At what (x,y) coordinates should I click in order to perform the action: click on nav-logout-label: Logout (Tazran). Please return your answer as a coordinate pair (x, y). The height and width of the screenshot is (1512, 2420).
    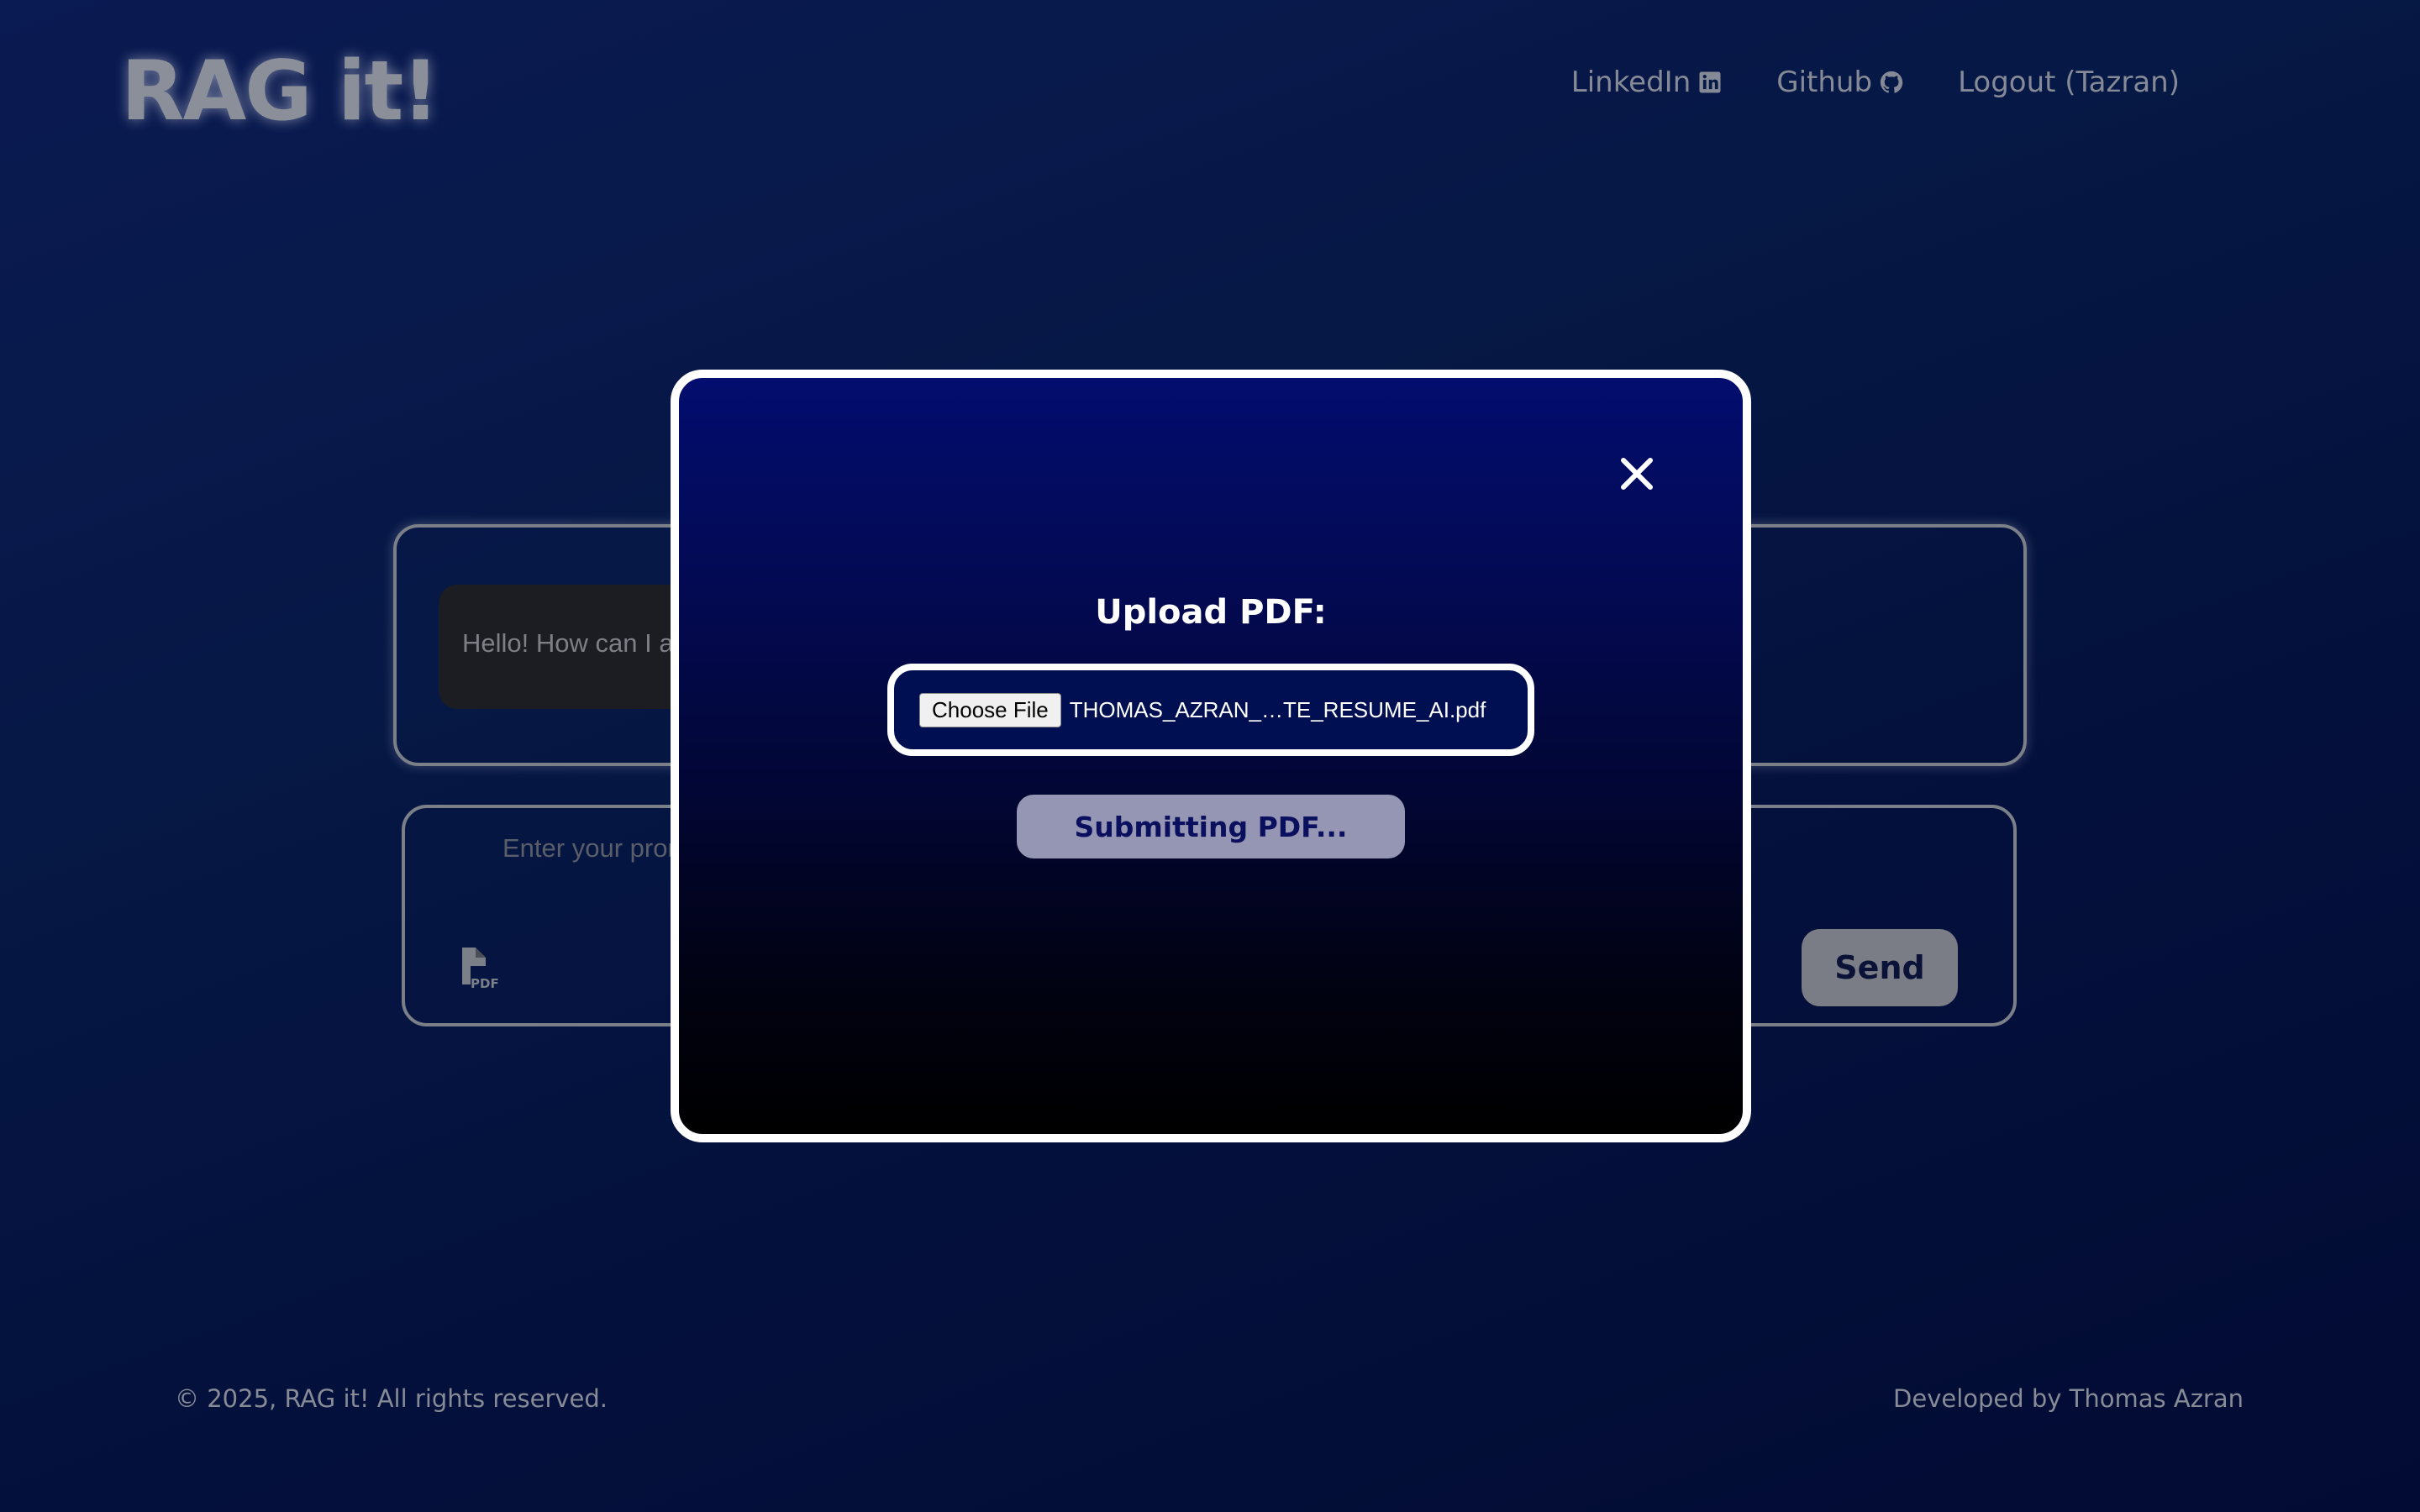
    Looking at the image, I should click on (2069, 82).